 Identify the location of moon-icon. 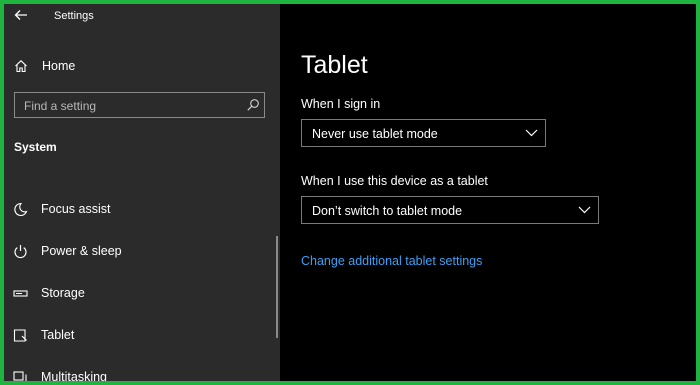
(21, 209).